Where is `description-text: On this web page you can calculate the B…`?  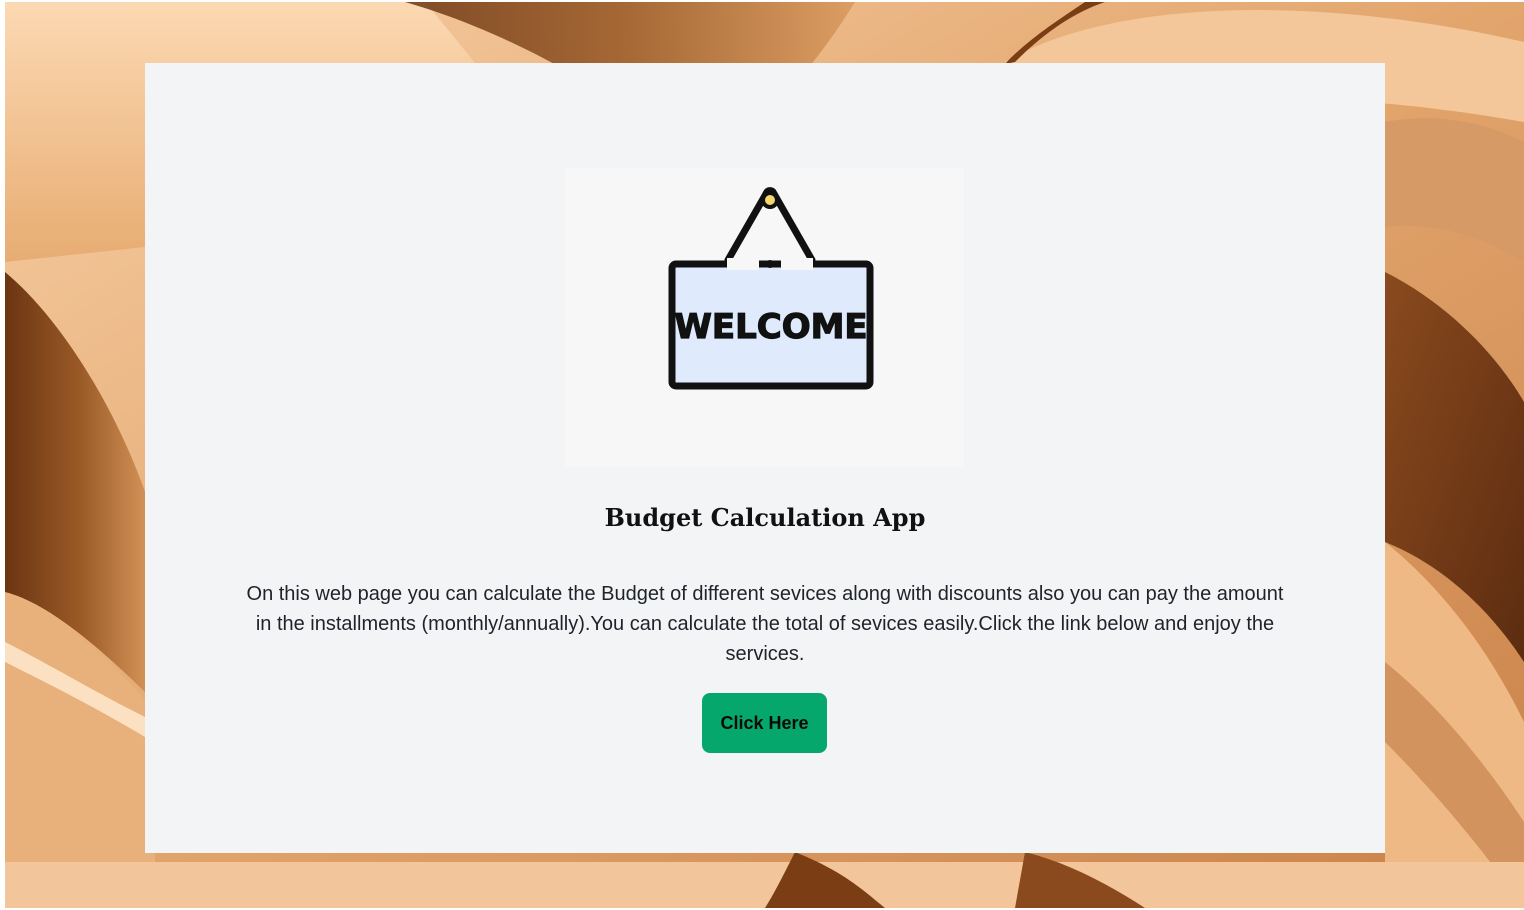 description-text: On this web page you can calculate the B… is located at coordinates (765, 624).